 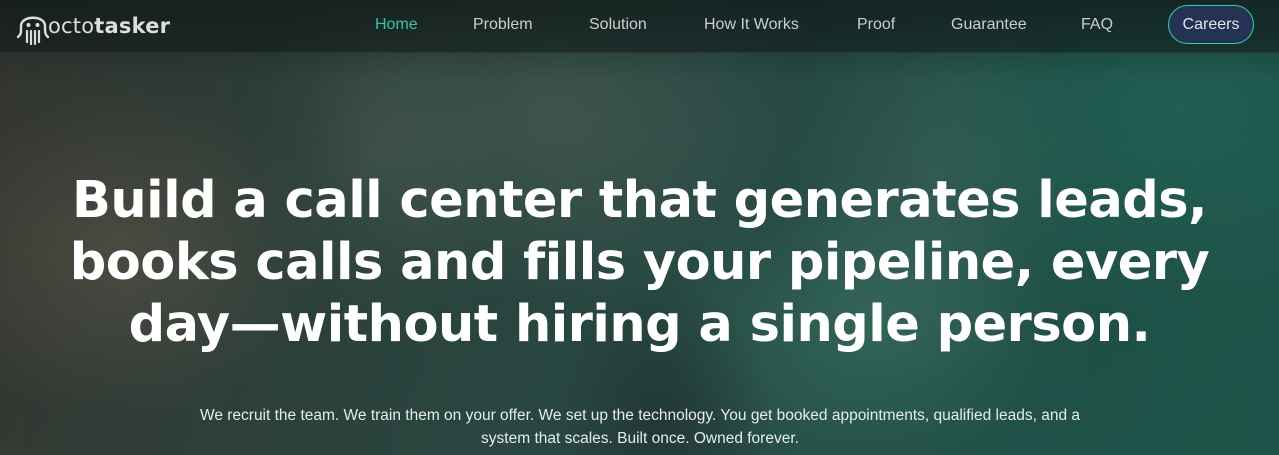 I want to click on nav-item-home: Home, so click(x=396, y=25).